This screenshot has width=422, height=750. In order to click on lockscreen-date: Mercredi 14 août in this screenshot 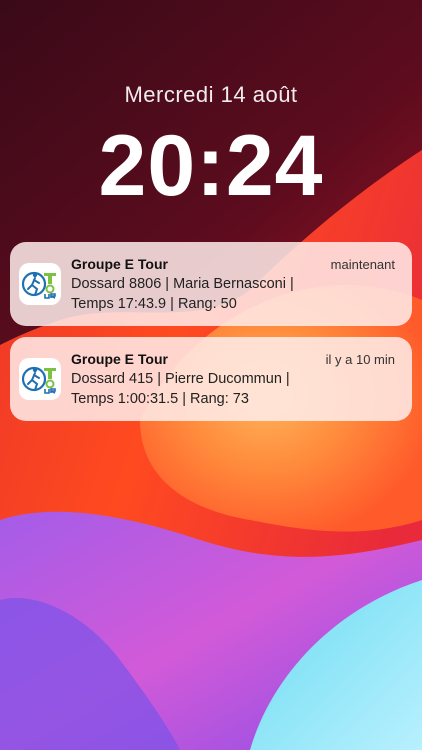, I will do `click(211, 94)`.